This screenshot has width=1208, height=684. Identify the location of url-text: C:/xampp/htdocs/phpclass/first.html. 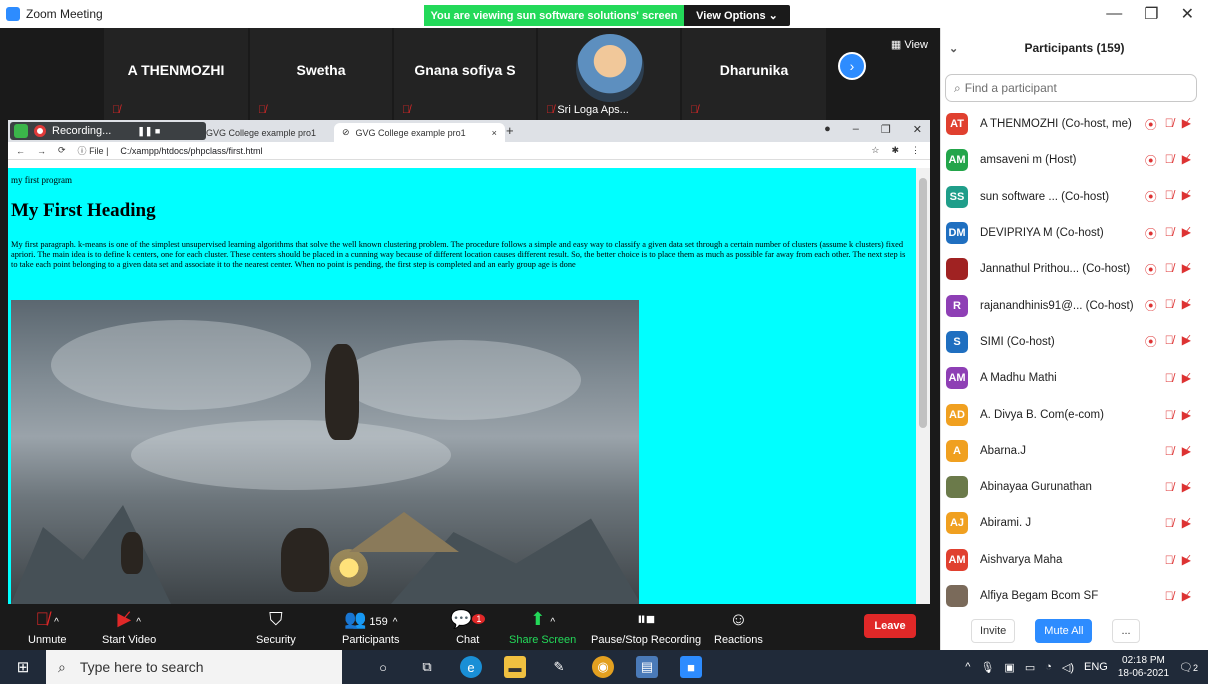
(191, 151).